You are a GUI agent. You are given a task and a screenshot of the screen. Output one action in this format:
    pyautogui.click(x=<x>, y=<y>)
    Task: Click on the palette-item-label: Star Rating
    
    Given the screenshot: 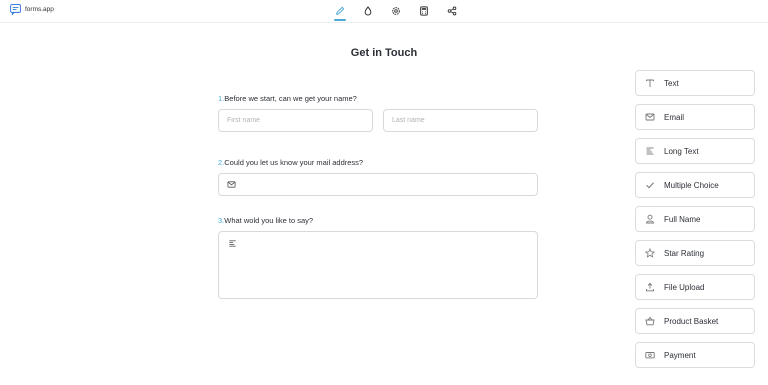 What is the action you would take?
    pyautogui.click(x=684, y=253)
    